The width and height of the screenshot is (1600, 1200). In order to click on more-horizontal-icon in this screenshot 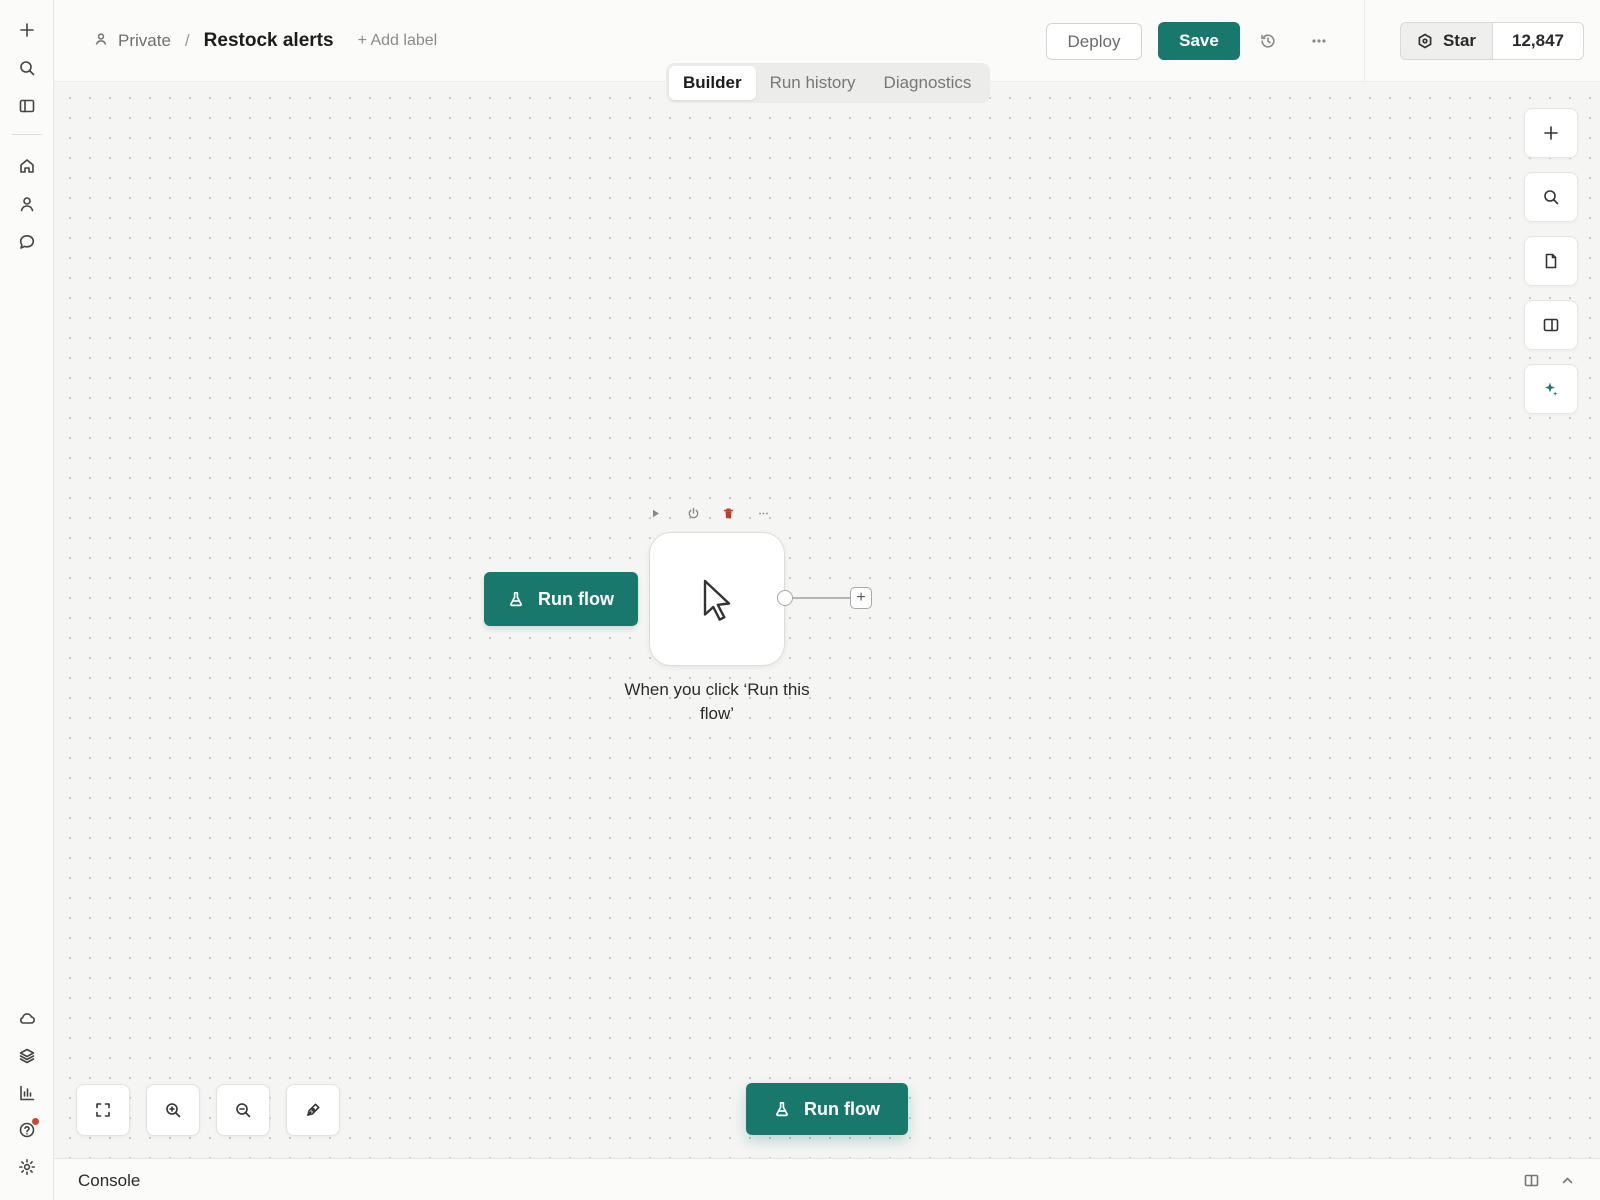, I will do `click(1319, 41)`.